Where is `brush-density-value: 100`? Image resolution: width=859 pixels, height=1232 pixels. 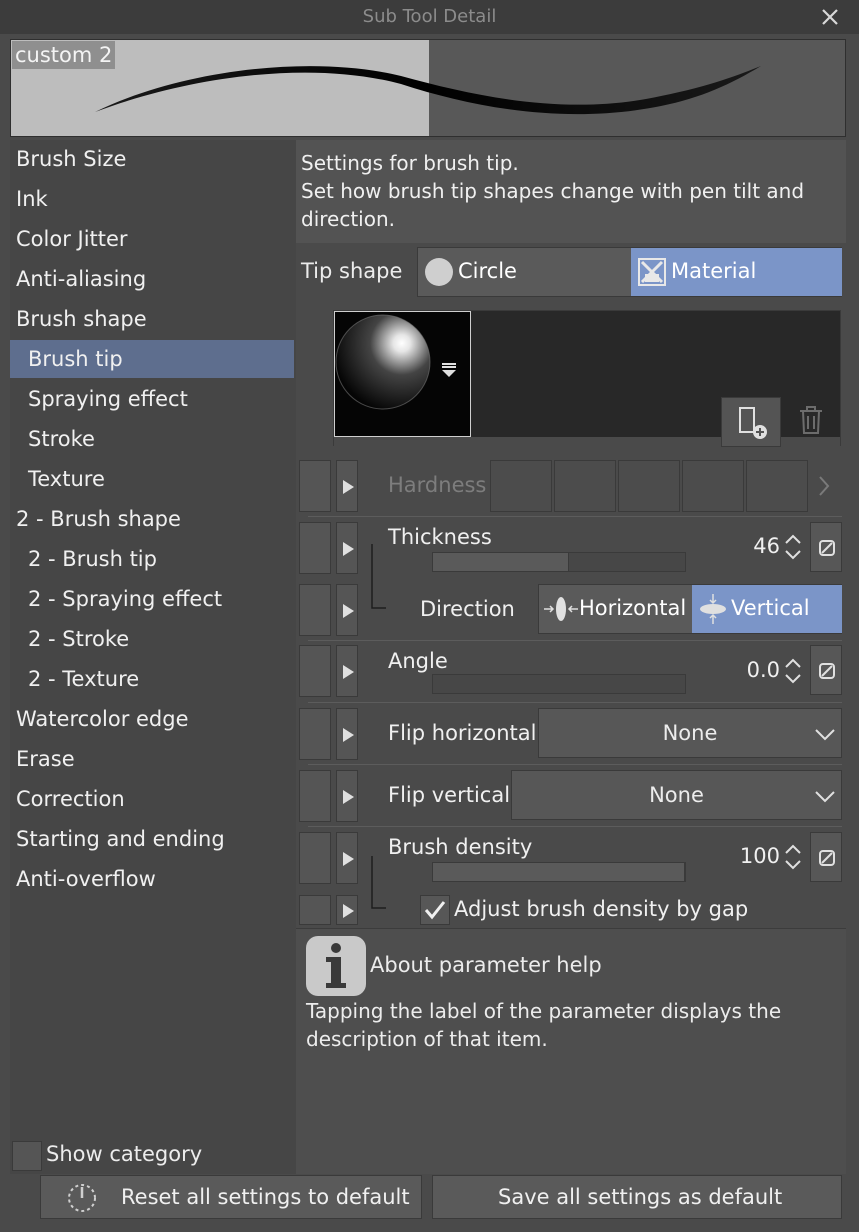
brush-density-value: 100 is located at coordinates (750, 856).